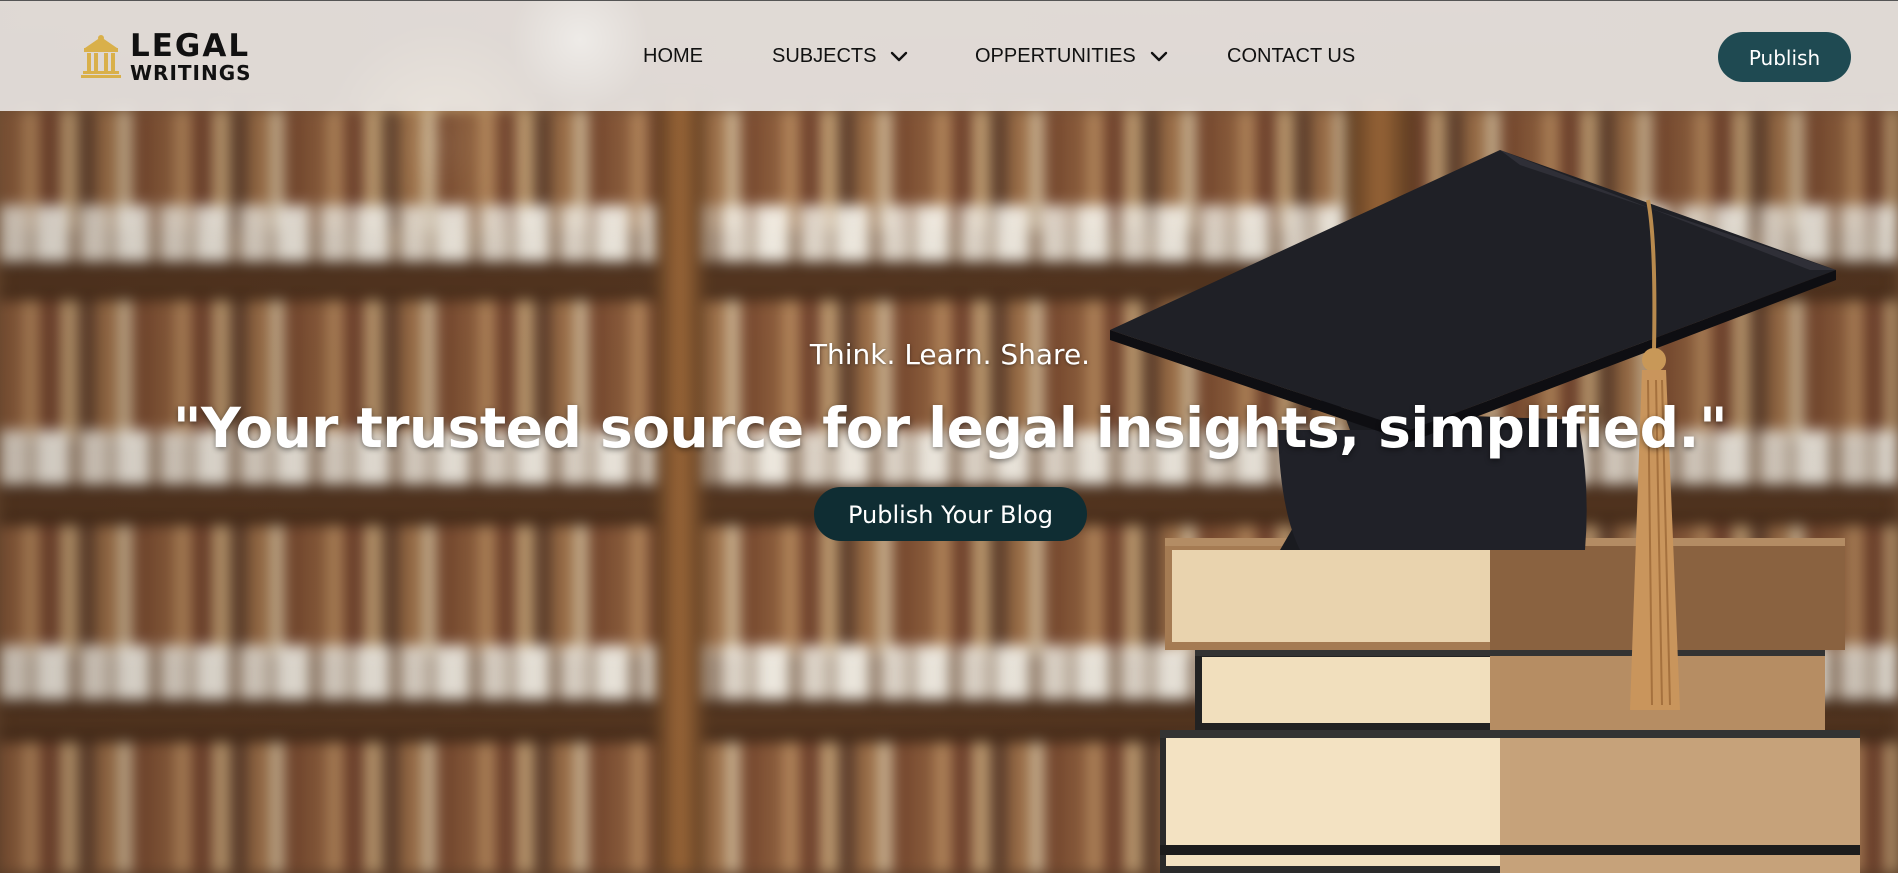 Image resolution: width=1898 pixels, height=873 pixels. I want to click on nav-item-label: SUBJECTS, so click(824, 56).